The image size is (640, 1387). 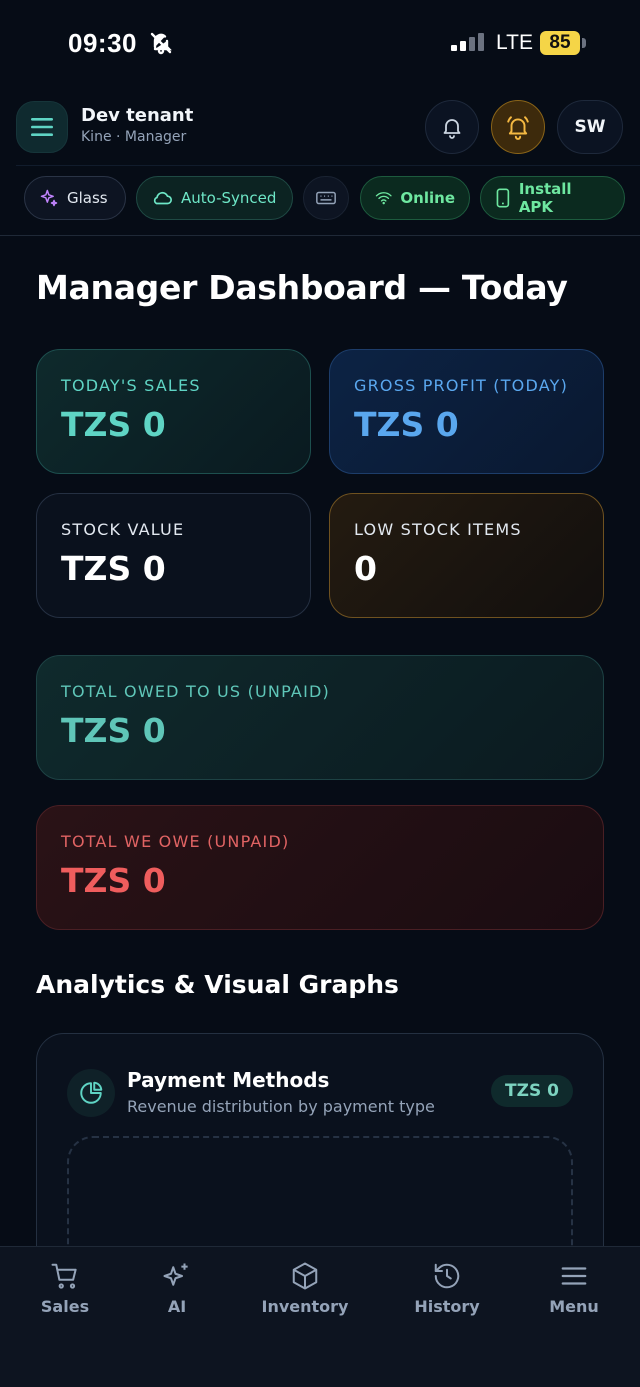 I want to click on bell-off-icon, so click(x=161, y=43).